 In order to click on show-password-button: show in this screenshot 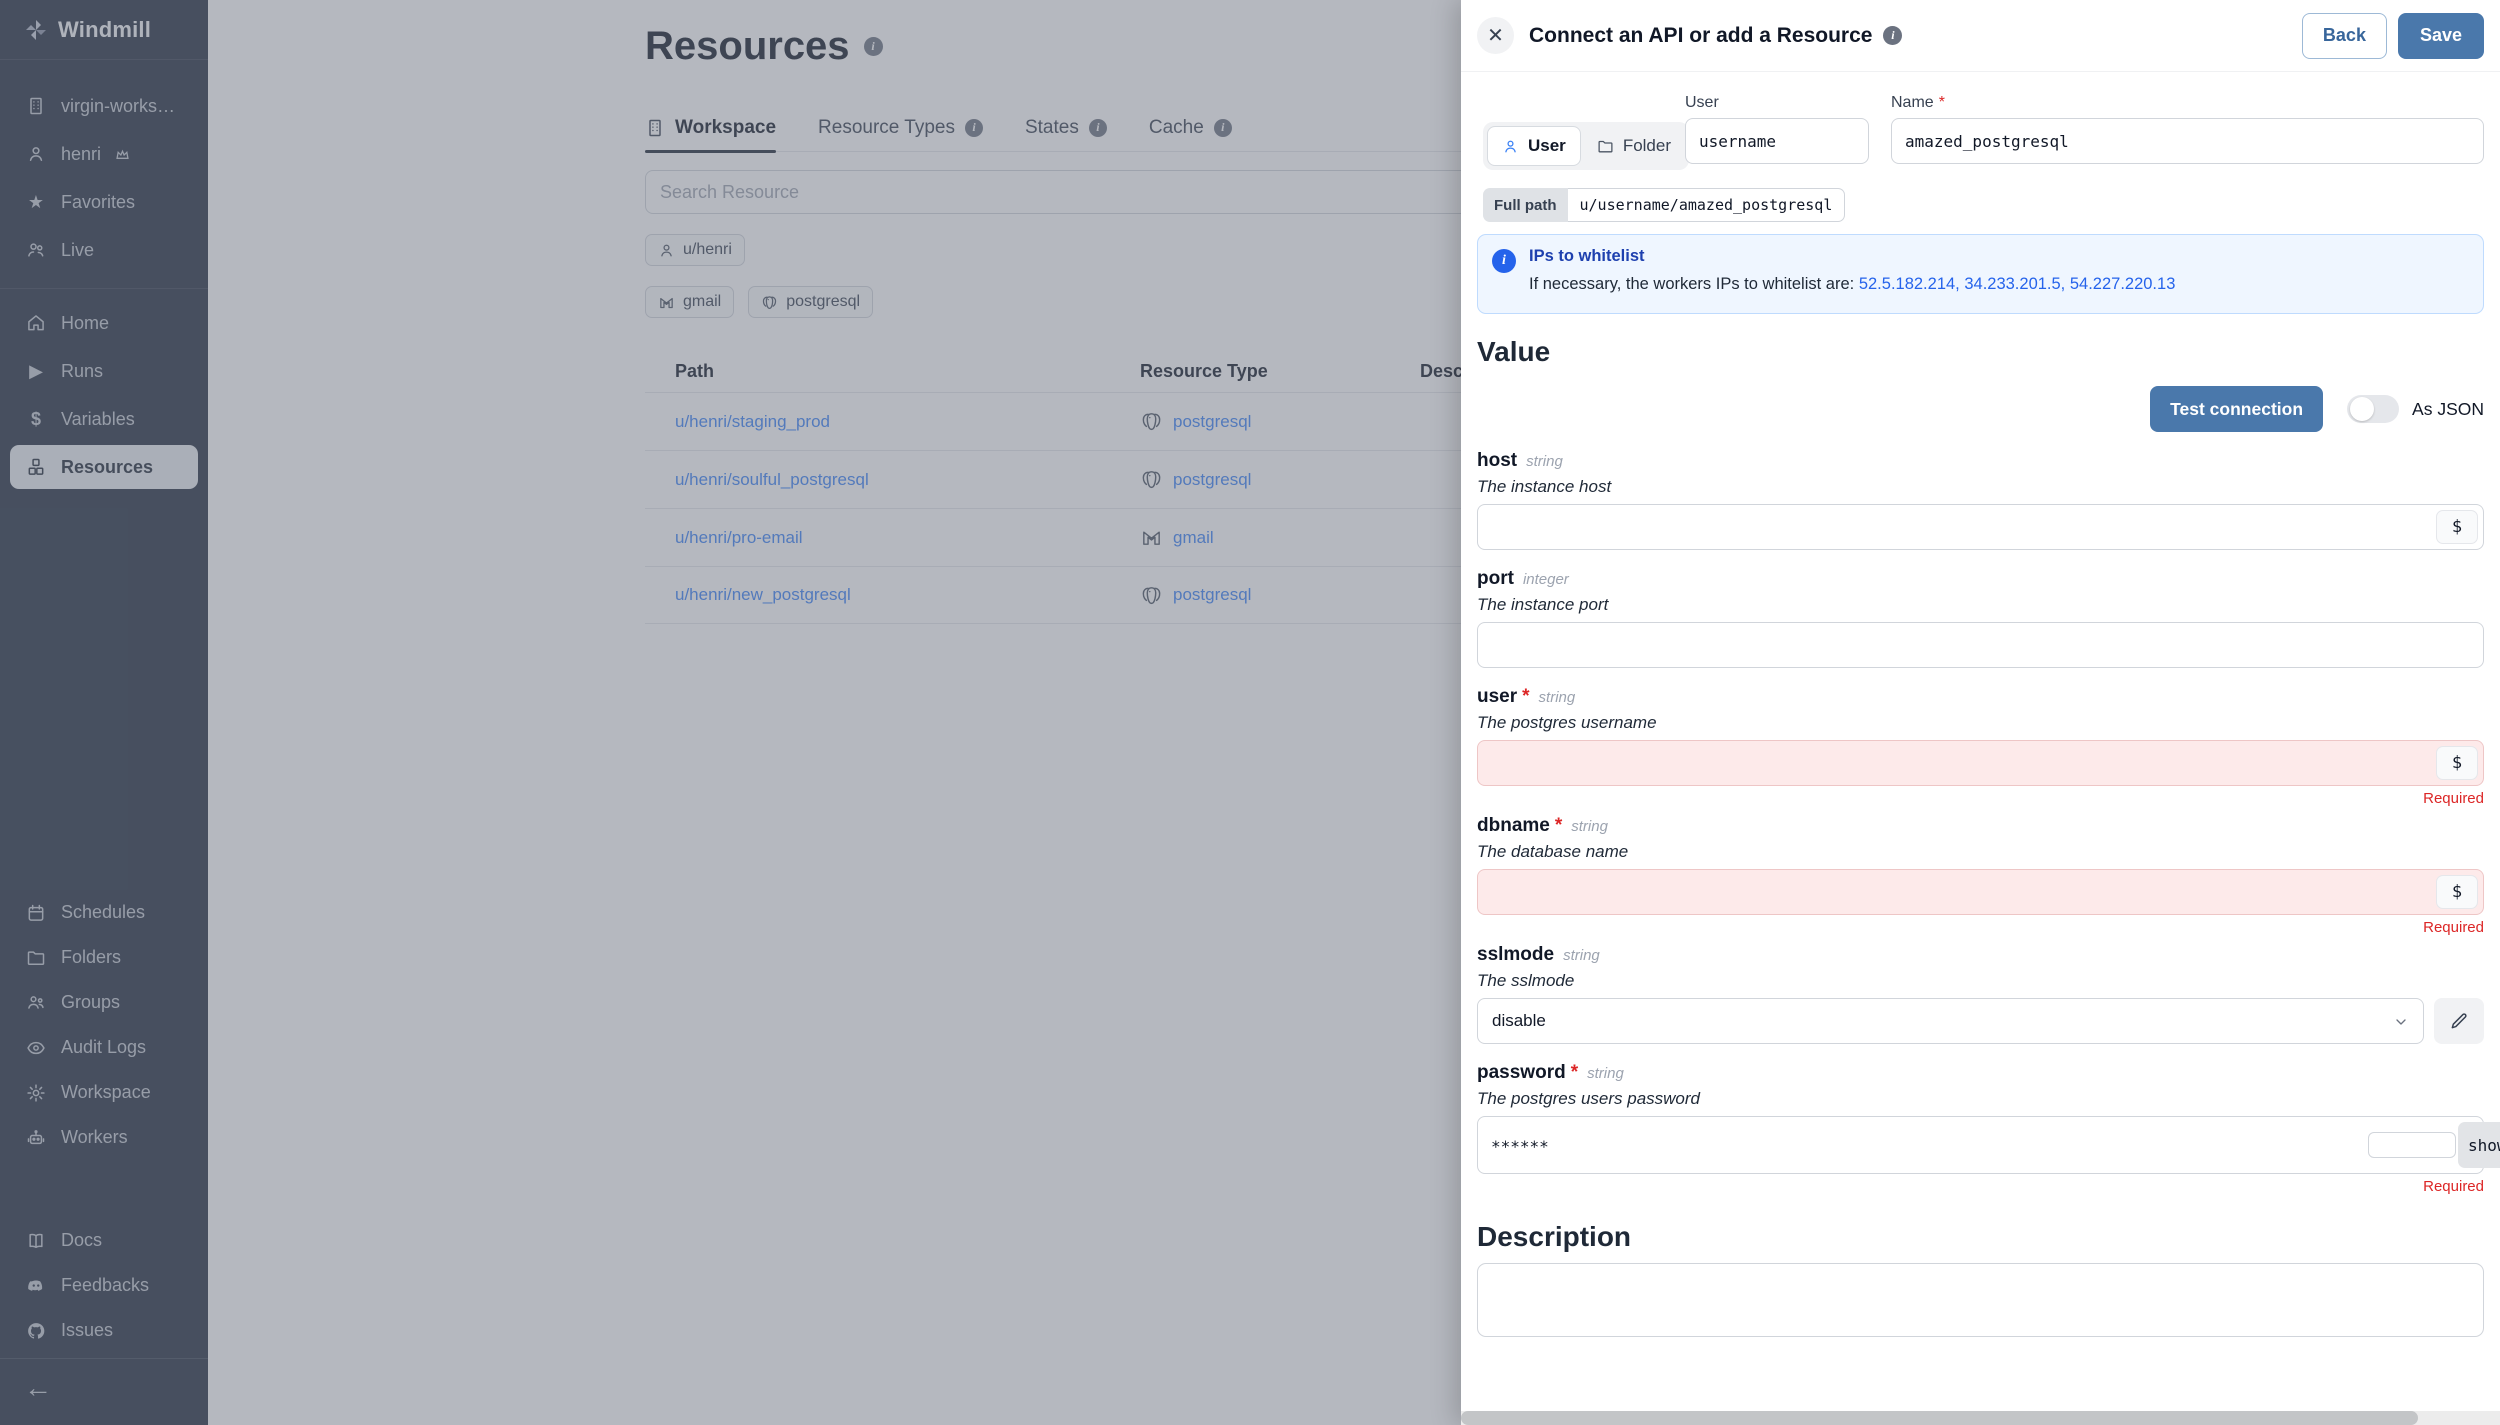, I will do `click(2479, 1145)`.